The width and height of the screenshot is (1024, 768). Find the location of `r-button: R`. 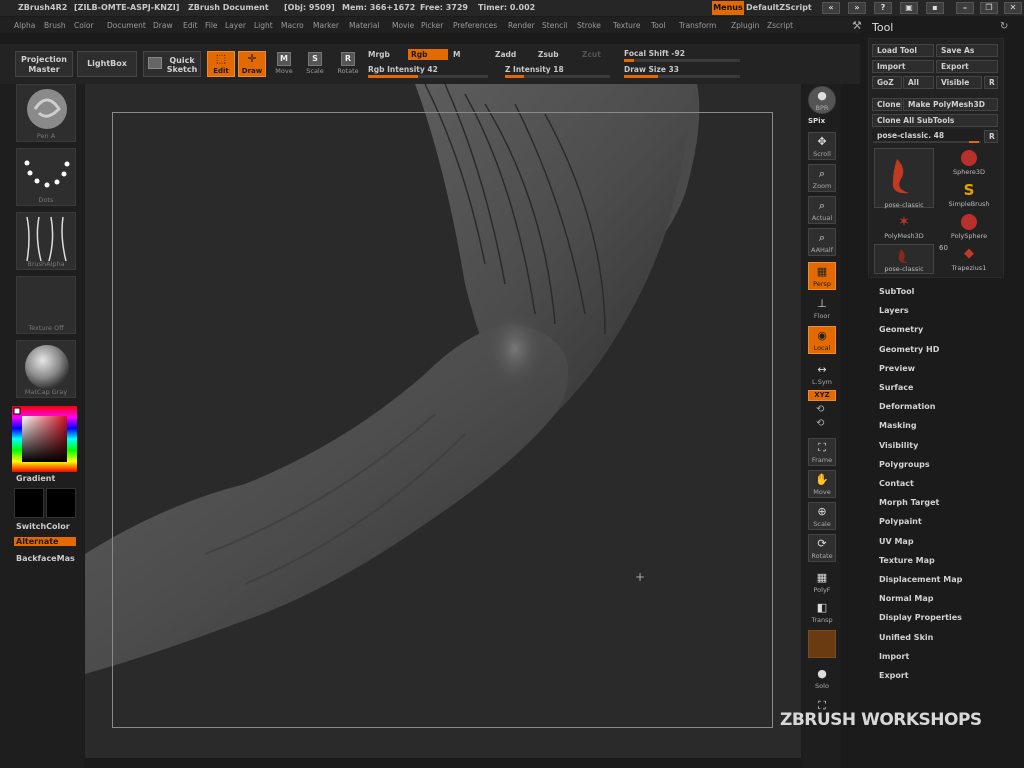

r-button: R is located at coordinates (991, 82).